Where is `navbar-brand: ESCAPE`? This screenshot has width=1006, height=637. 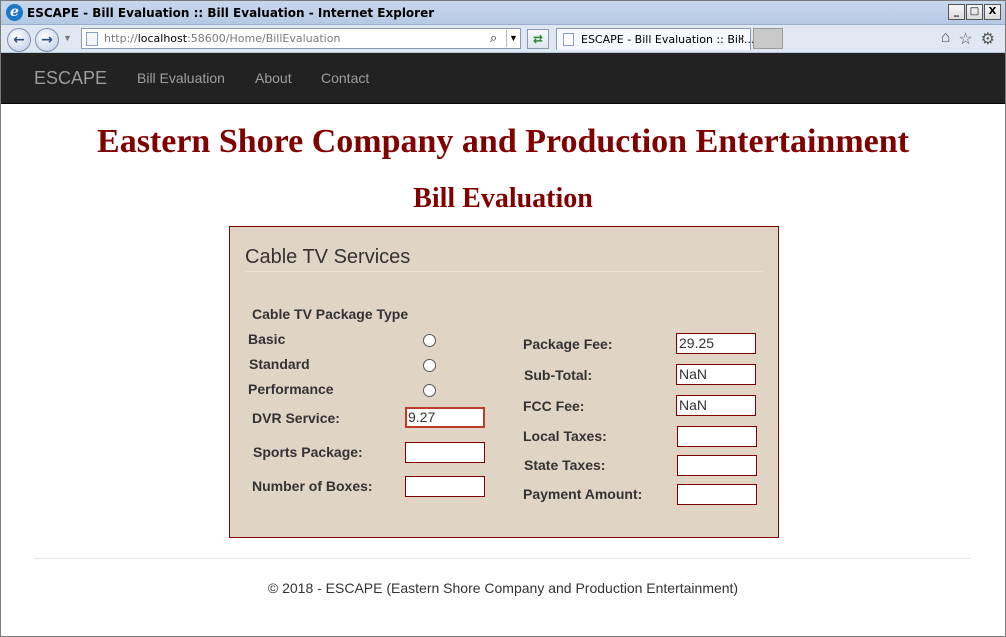
navbar-brand: ESCAPE is located at coordinates (70, 78).